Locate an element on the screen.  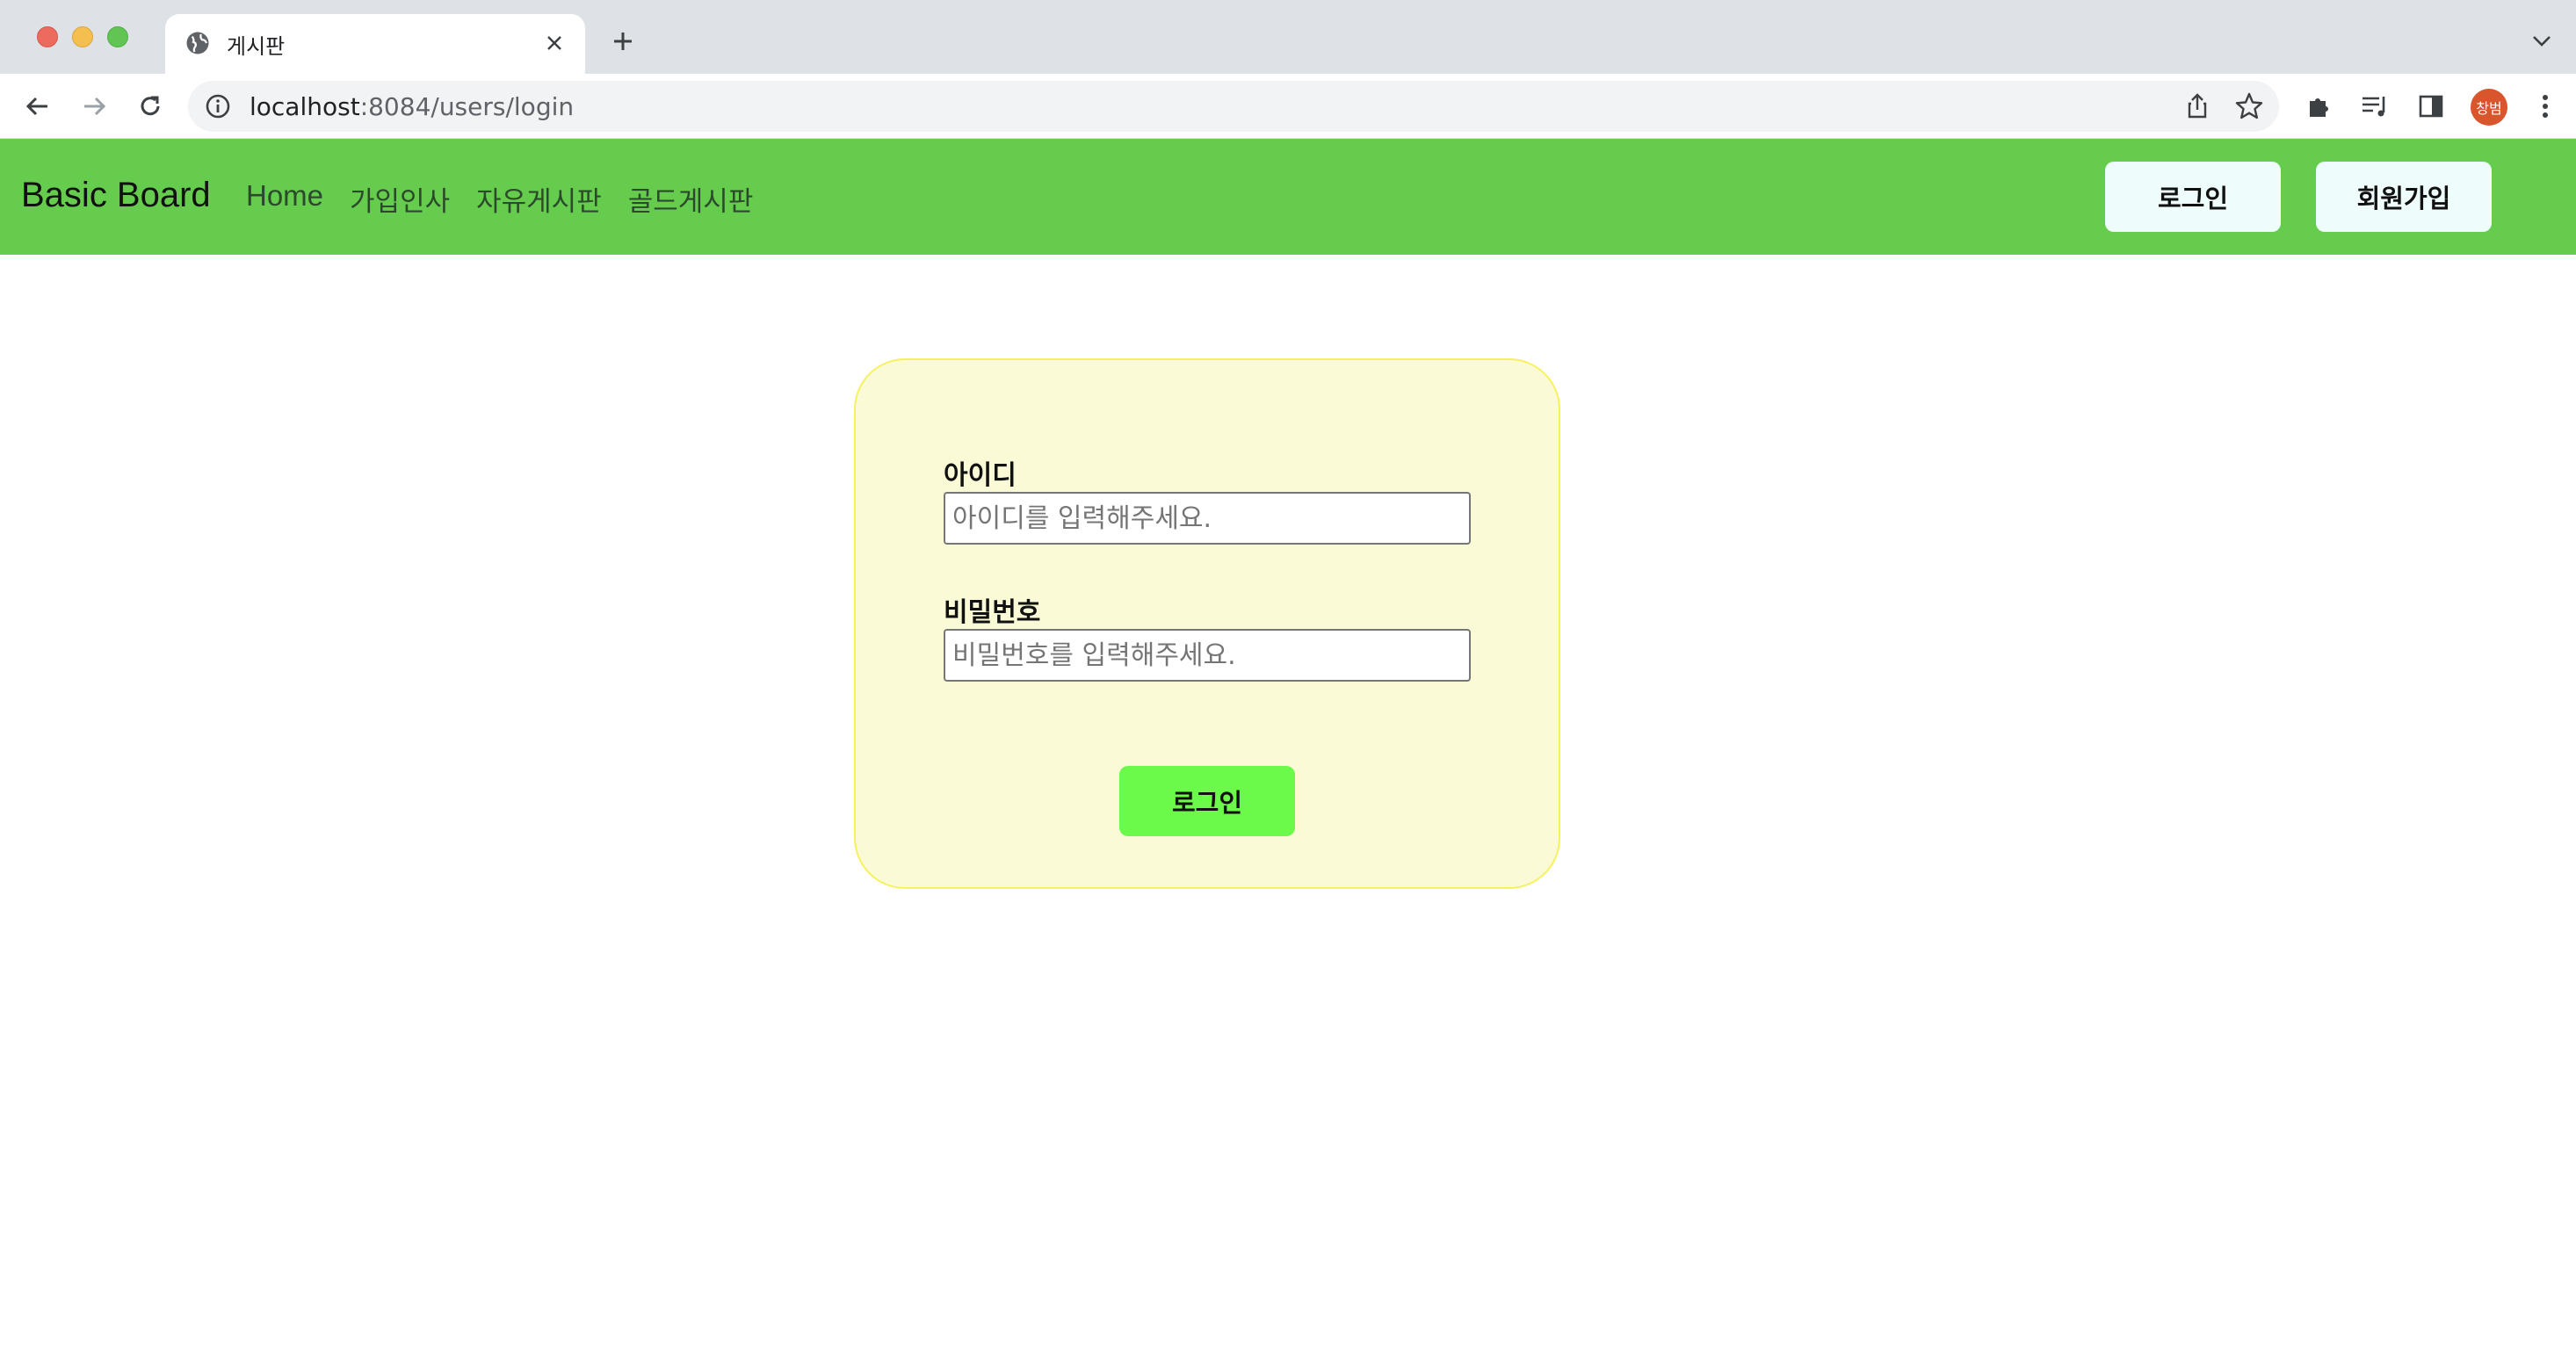
globe-icon is located at coordinates (197, 43).